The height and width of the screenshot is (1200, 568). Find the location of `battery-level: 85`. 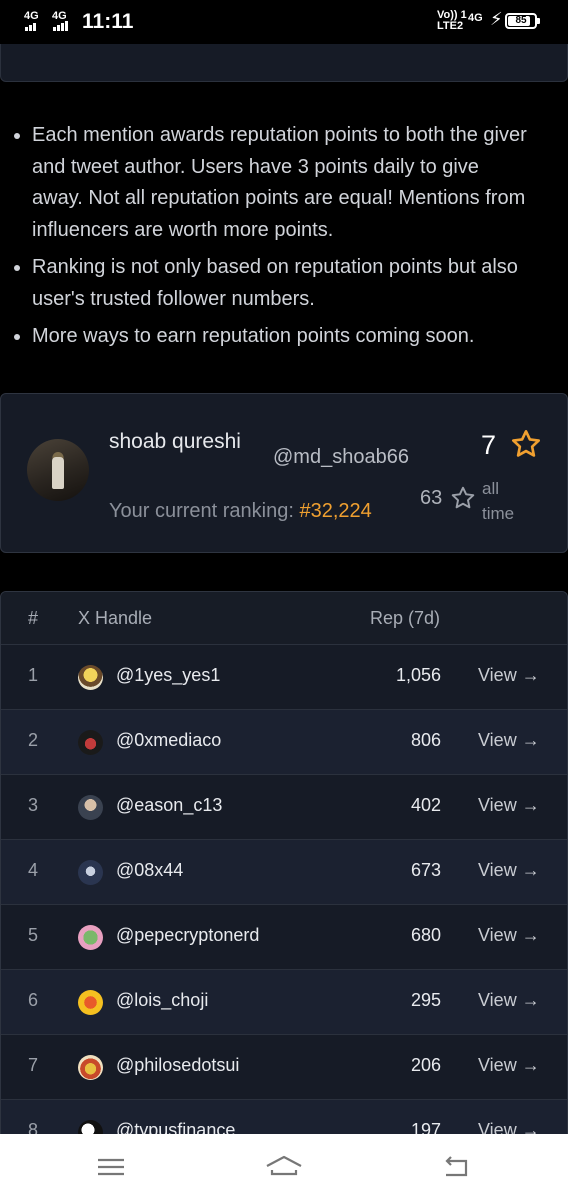

battery-level: 85 is located at coordinates (521, 20).